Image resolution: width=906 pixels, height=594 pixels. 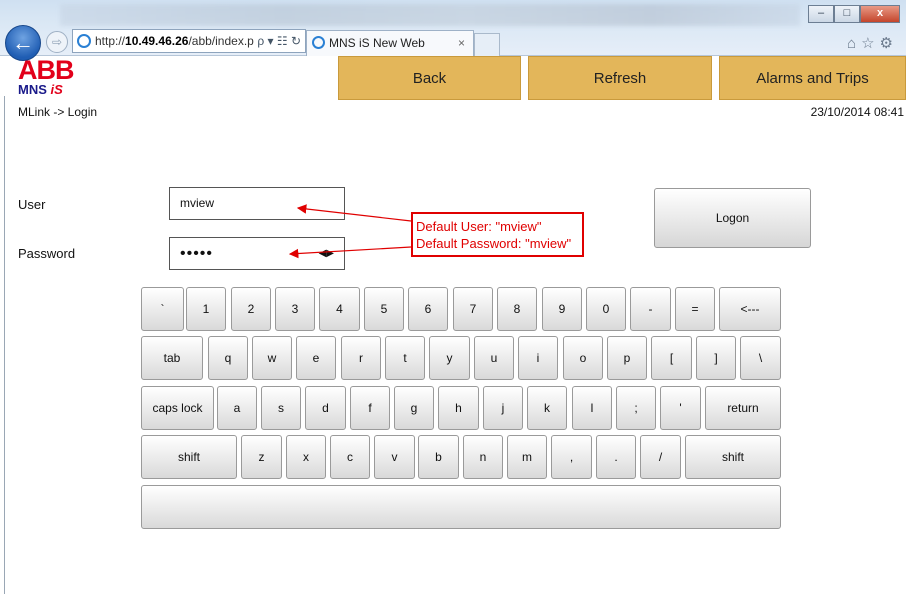 What do you see at coordinates (461, 507) in the screenshot?
I see `key-space` at bounding box center [461, 507].